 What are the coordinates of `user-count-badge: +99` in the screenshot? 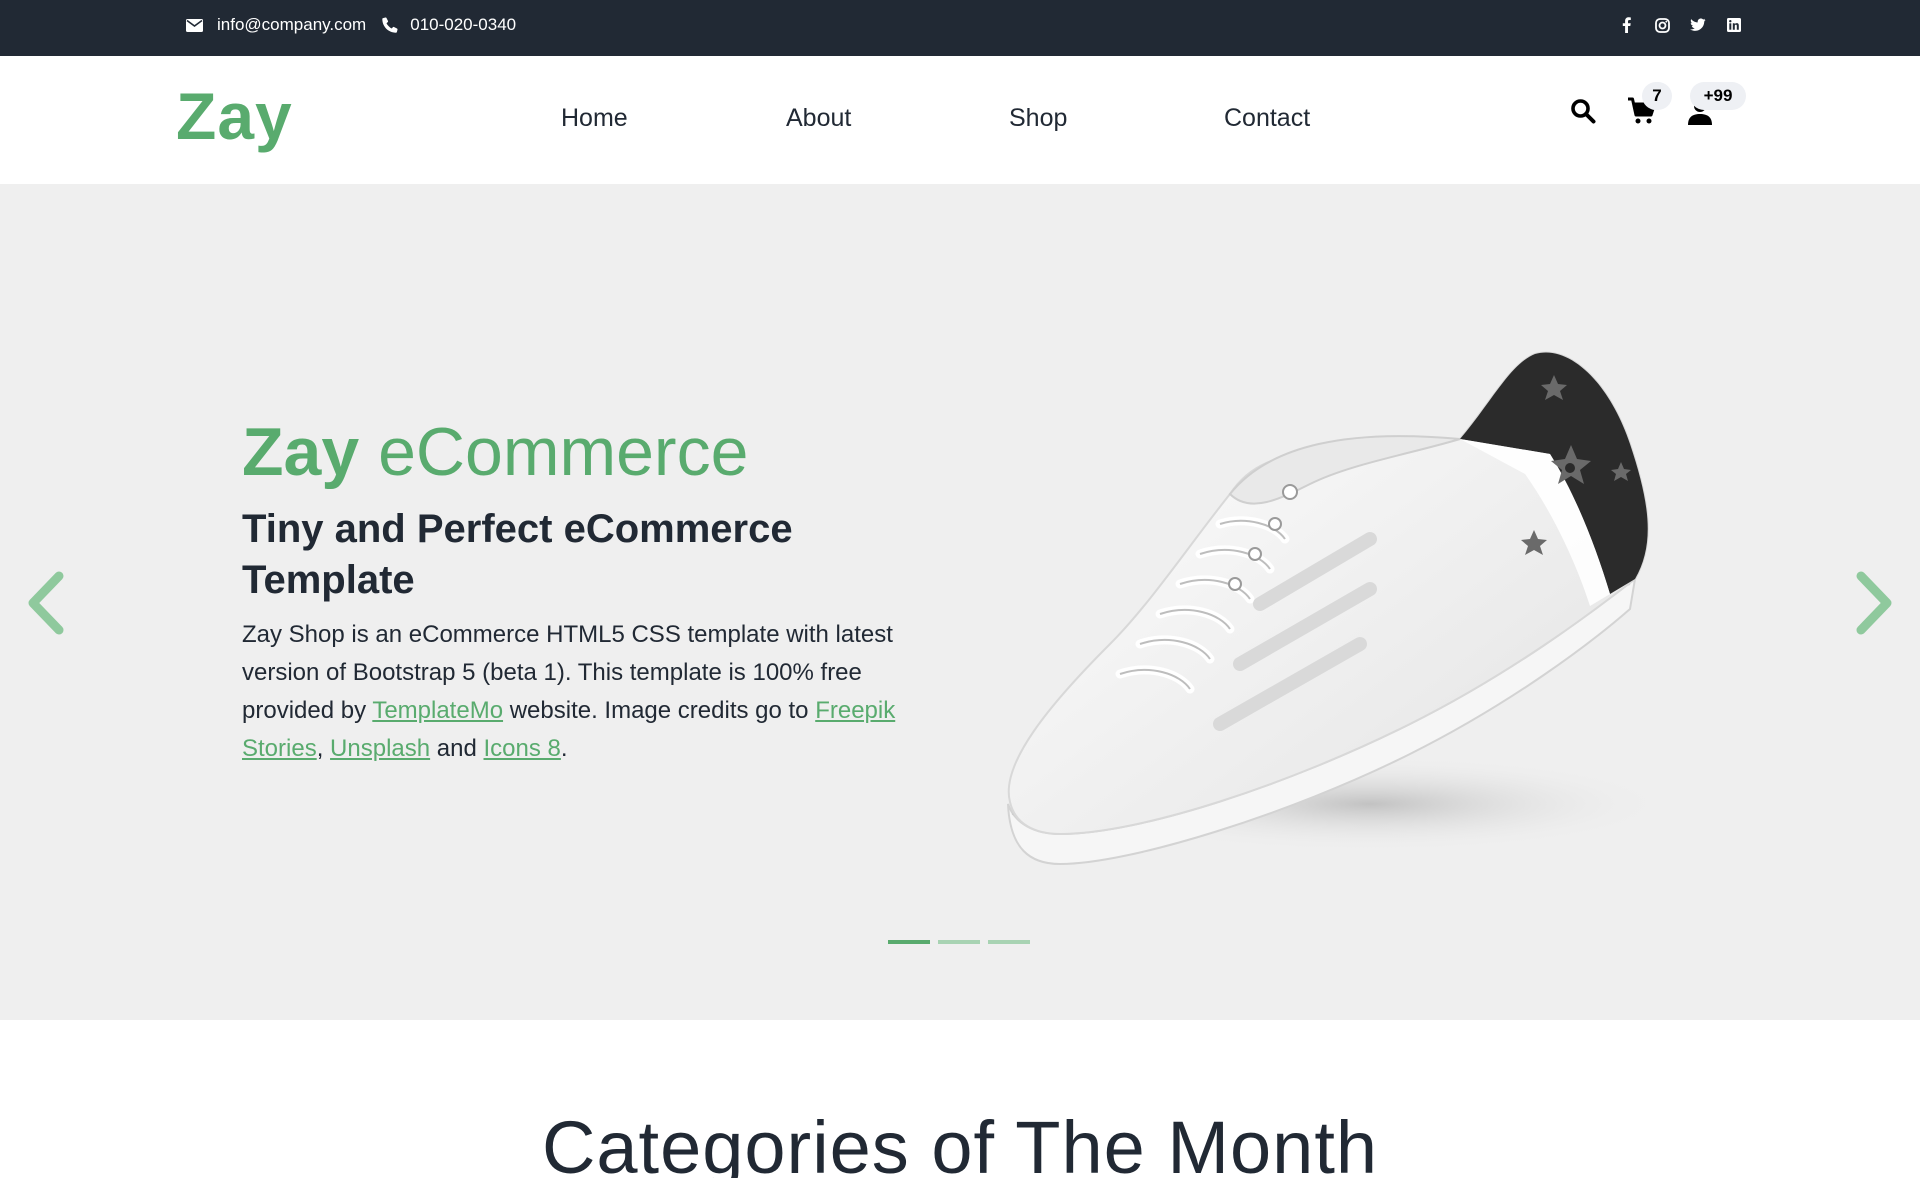 It's located at (1718, 96).